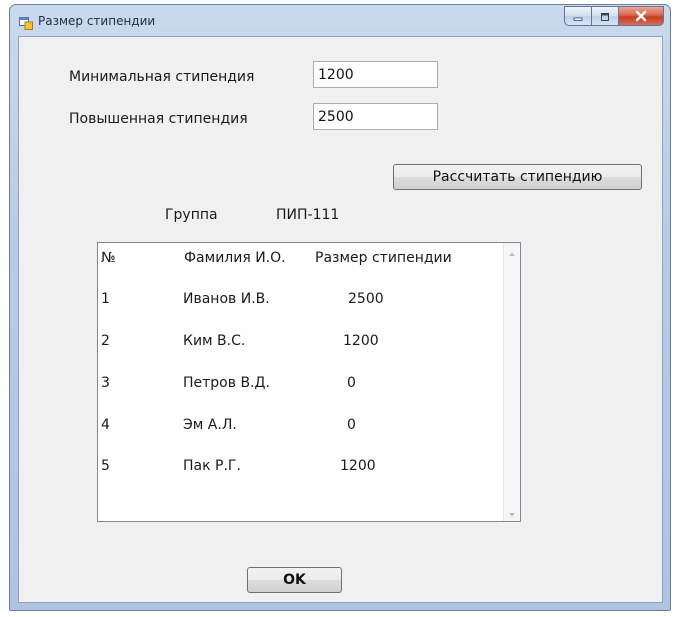 This screenshot has height=617, width=679. I want to click on maximize-icon, so click(605, 16).